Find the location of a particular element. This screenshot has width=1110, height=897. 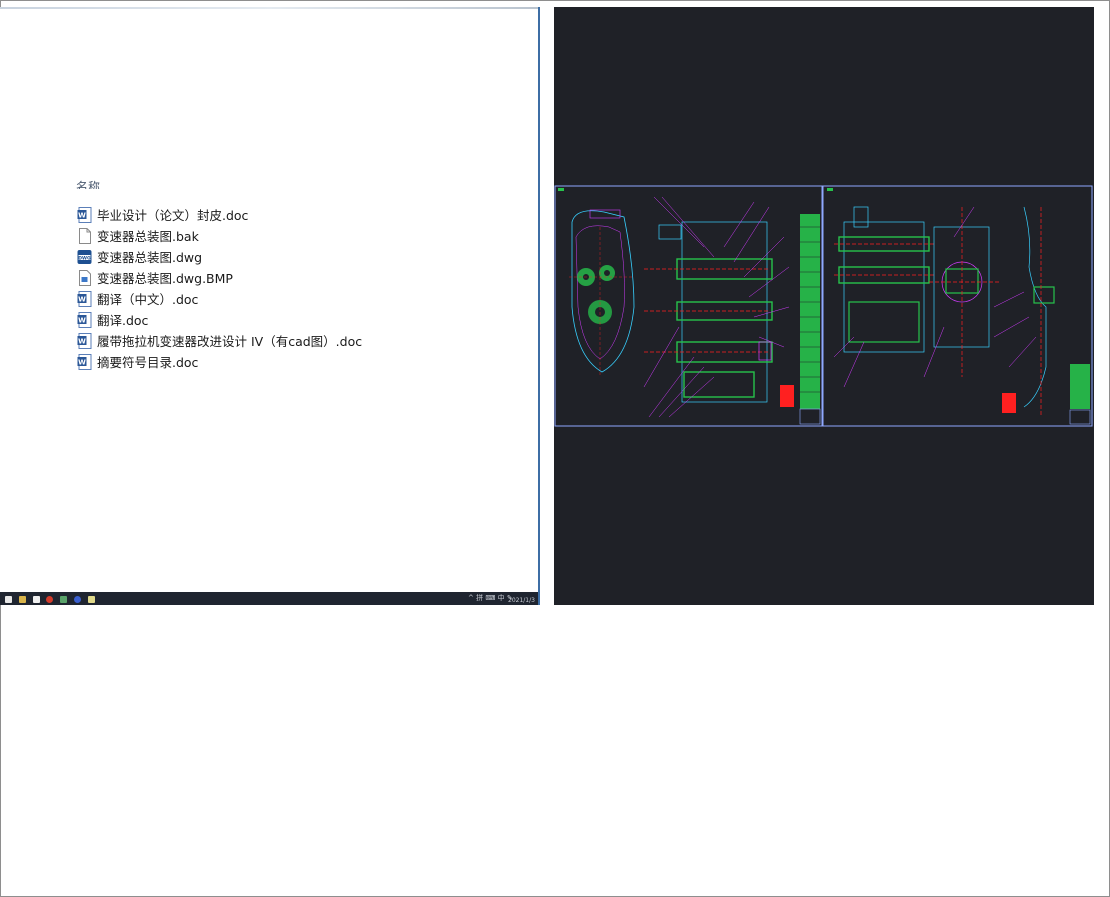

svg-text: DWG is located at coordinates (84, 258).